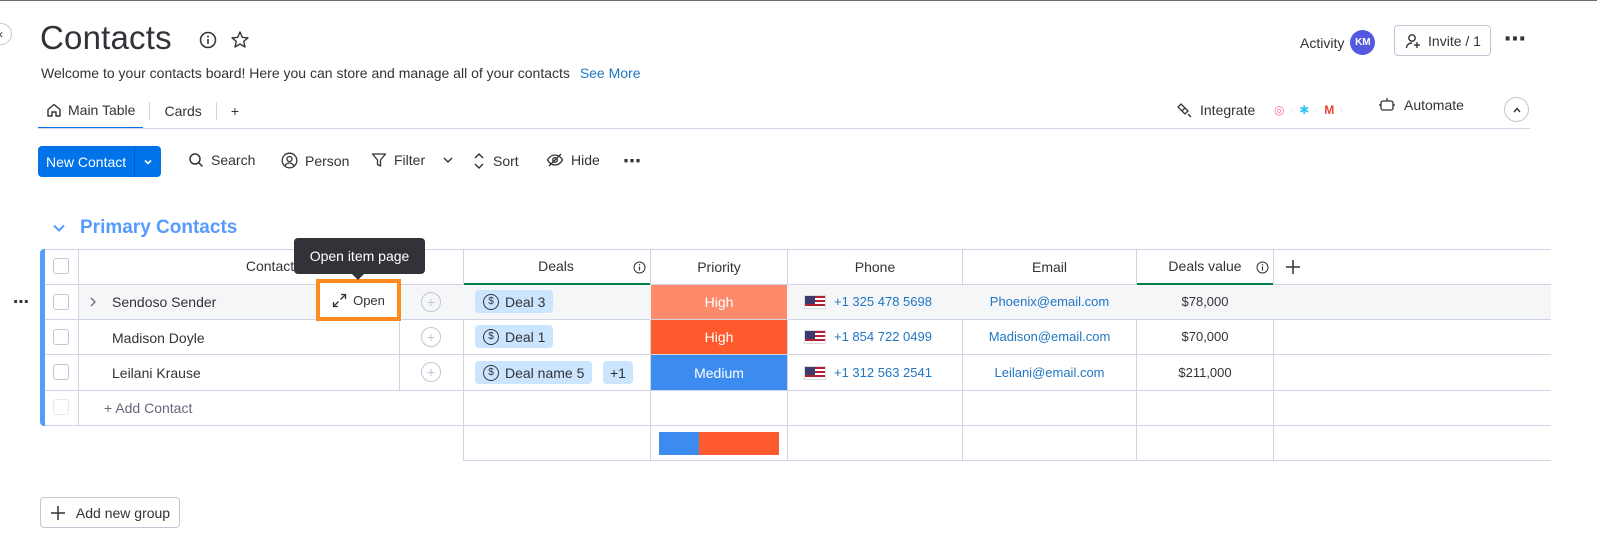 The image size is (1597, 550). Describe the element at coordinates (1516, 109) in the screenshot. I see `chevron-up-icon` at that location.